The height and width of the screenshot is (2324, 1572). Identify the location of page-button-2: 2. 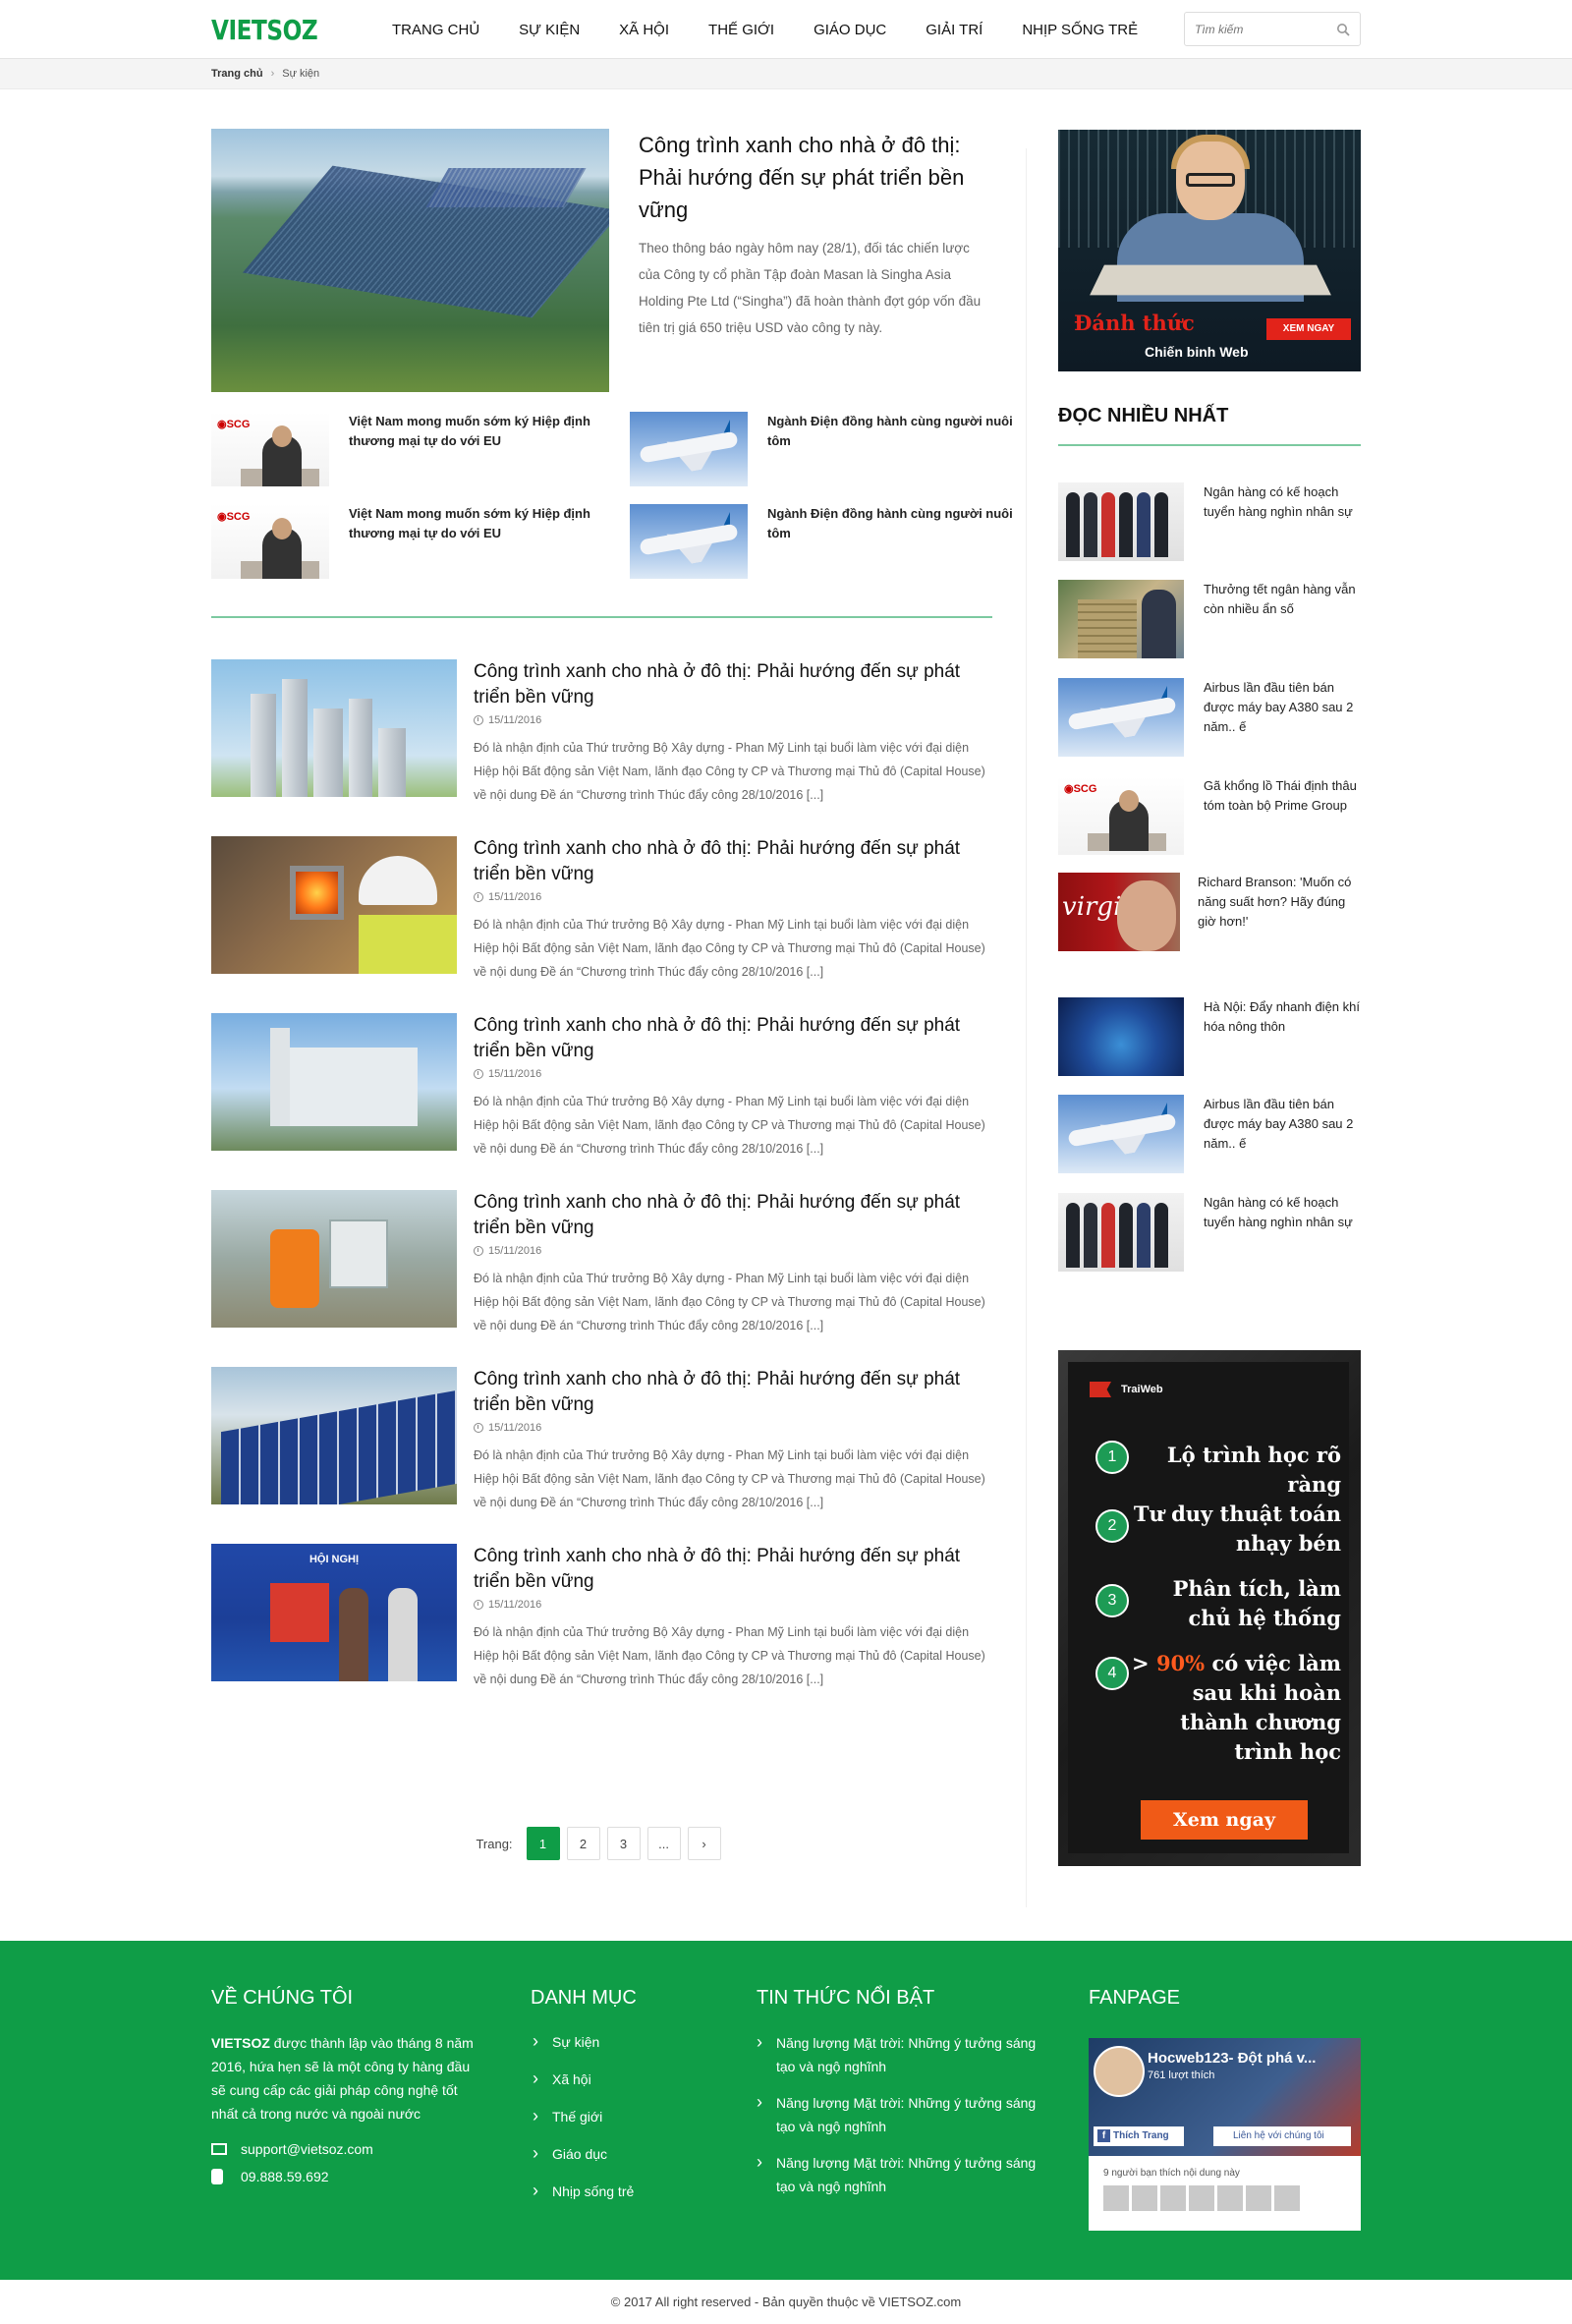
(583, 1844).